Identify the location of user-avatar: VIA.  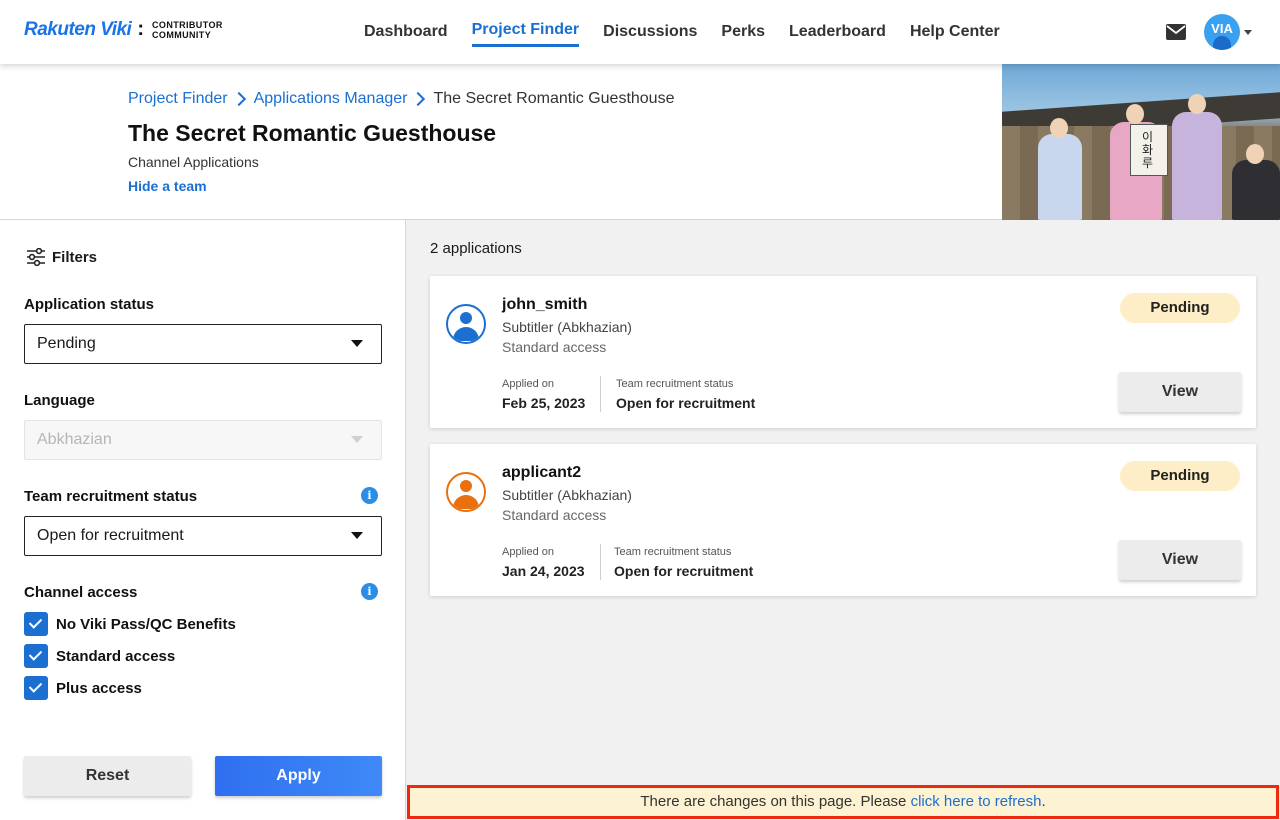
(1222, 32).